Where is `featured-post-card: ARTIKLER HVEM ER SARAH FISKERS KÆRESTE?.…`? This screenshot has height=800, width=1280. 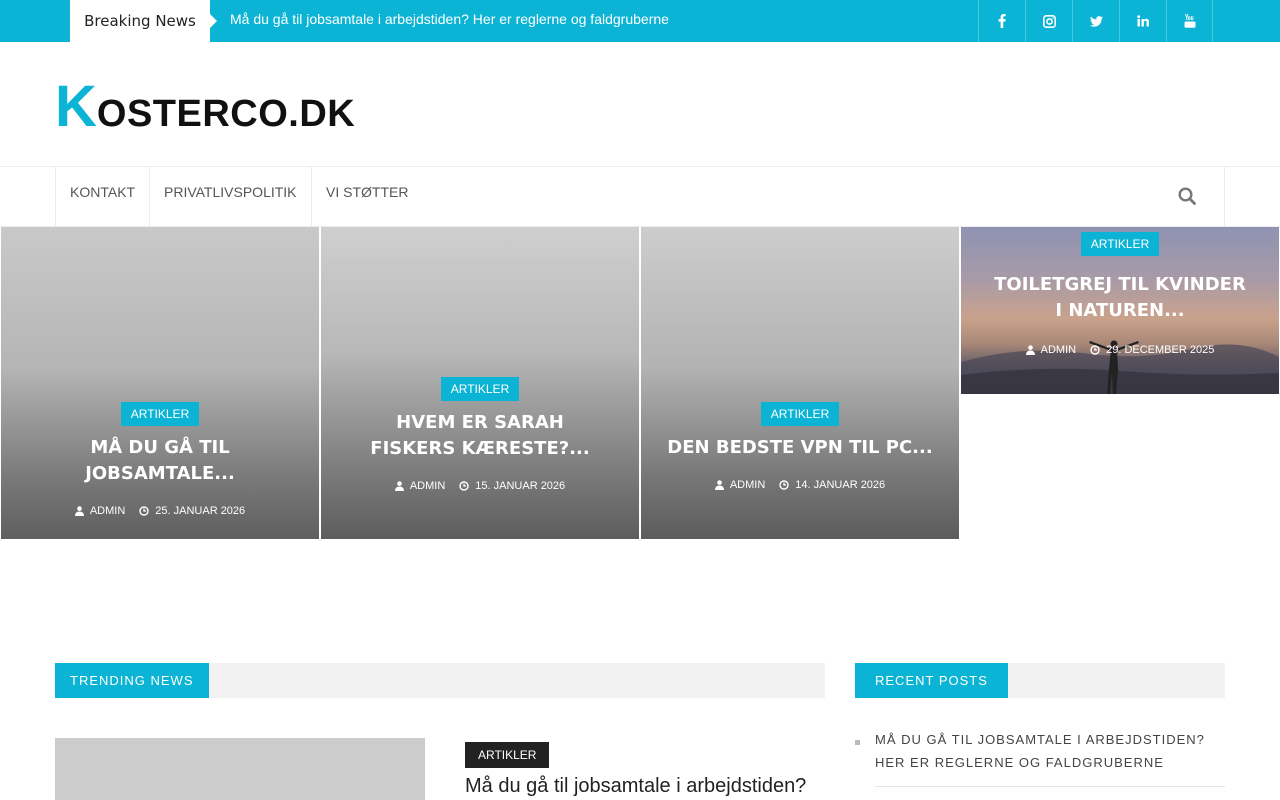 featured-post-card: ARTIKLER HVEM ER SARAH FISKERS KÆRESTE?.… is located at coordinates (480, 383).